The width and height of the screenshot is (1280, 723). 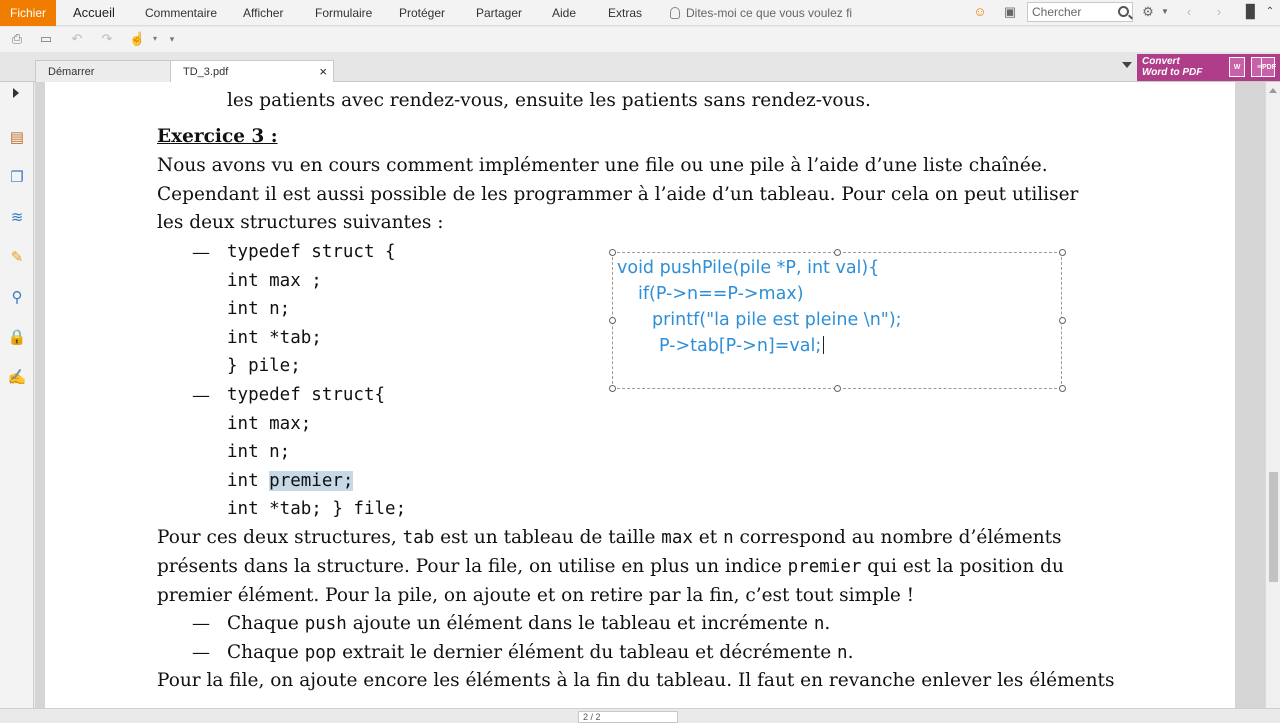 What do you see at coordinates (323, 72) in the screenshot?
I see `close-tab-icon: ×` at bounding box center [323, 72].